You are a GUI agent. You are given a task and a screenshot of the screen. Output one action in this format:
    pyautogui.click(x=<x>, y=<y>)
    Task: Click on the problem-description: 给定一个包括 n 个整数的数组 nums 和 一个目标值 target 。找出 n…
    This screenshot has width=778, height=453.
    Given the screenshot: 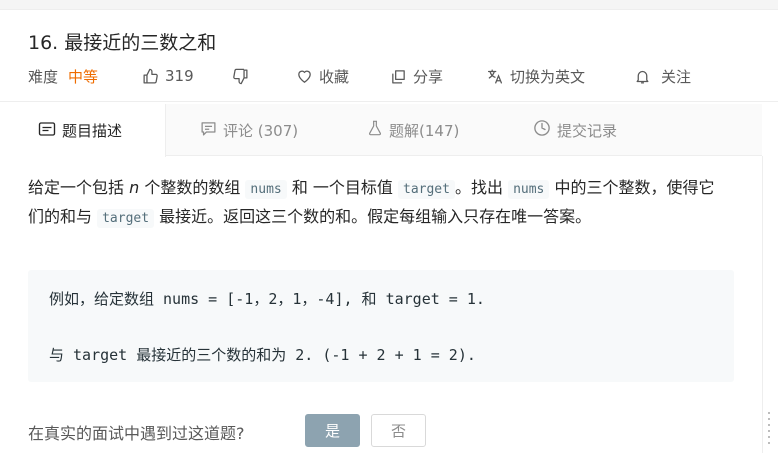 What is the action you would take?
    pyautogui.click(x=378, y=203)
    